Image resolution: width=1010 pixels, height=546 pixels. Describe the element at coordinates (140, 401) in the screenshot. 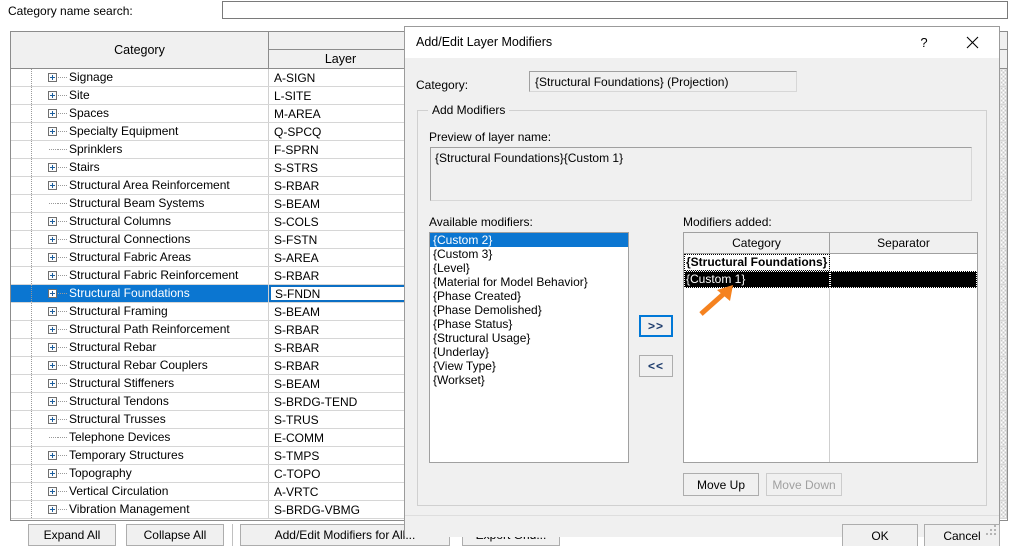

I see `cell-category: Structural Tendons` at that location.